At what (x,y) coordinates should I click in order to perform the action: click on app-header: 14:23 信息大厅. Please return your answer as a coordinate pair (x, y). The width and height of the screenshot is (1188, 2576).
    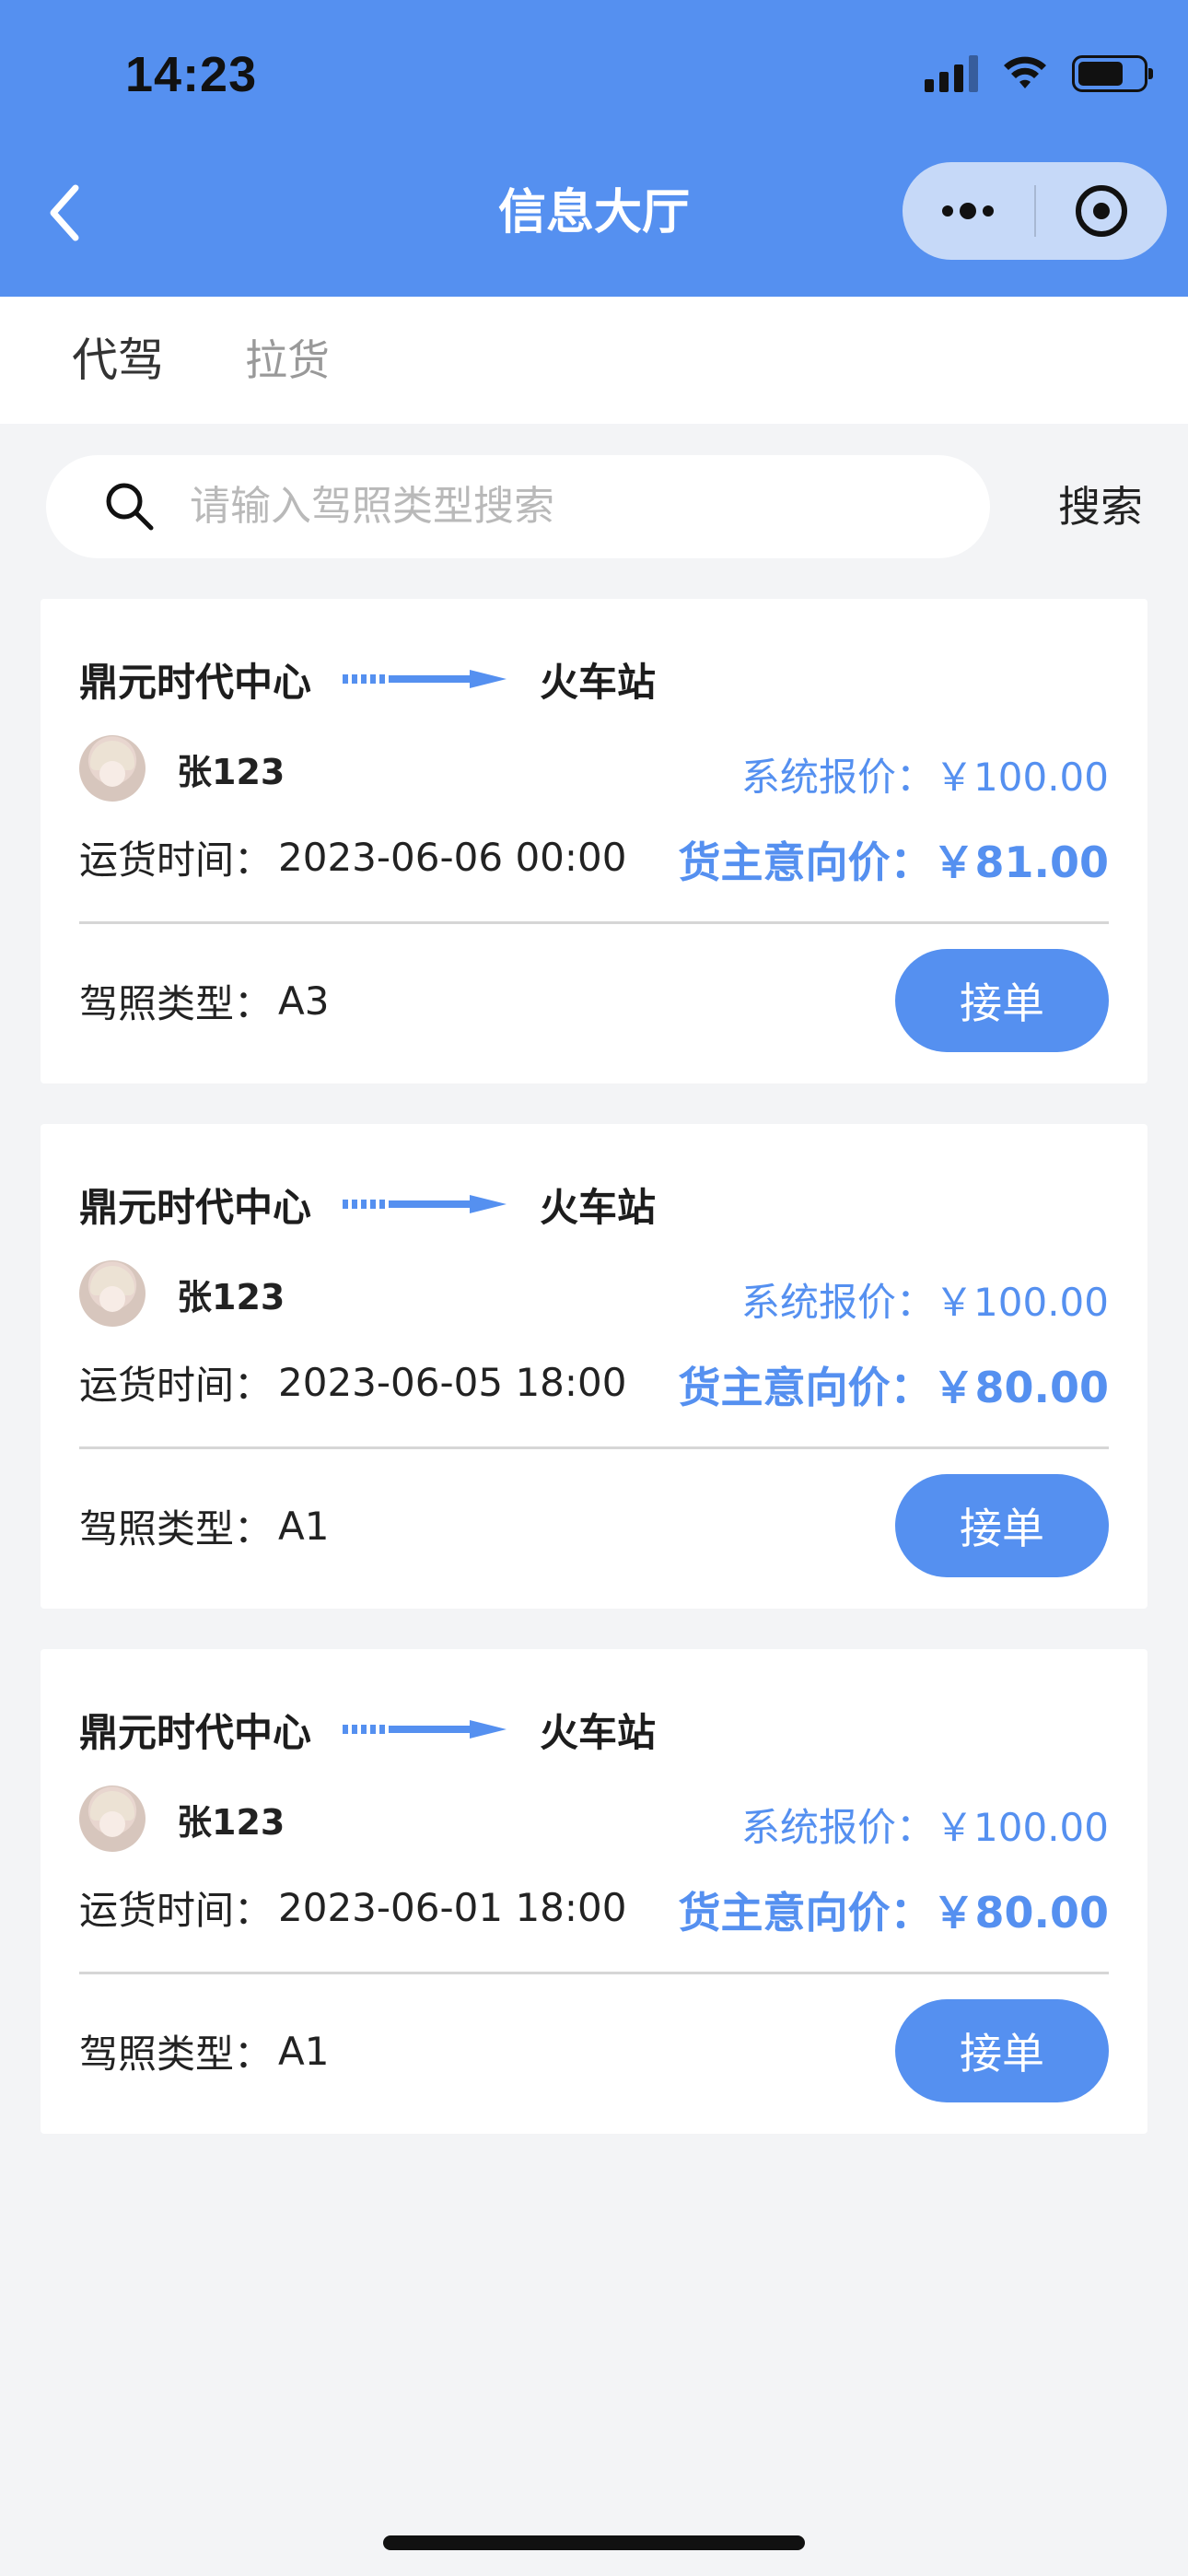
    Looking at the image, I should click on (594, 148).